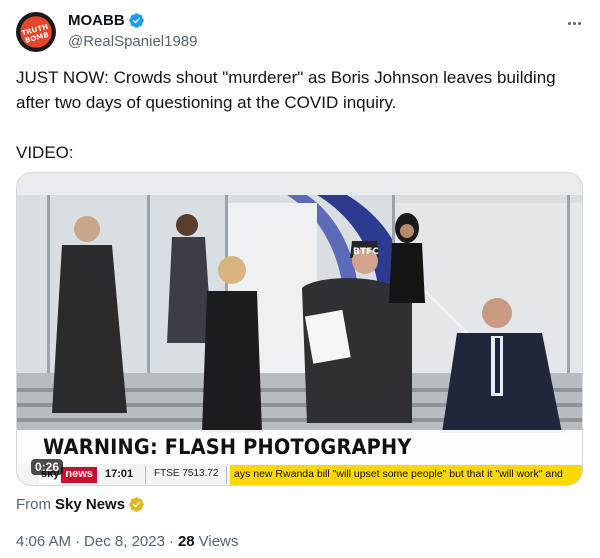 The width and height of the screenshot is (600, 558). I want to click on source-link: Sky News, so click(90, 504).